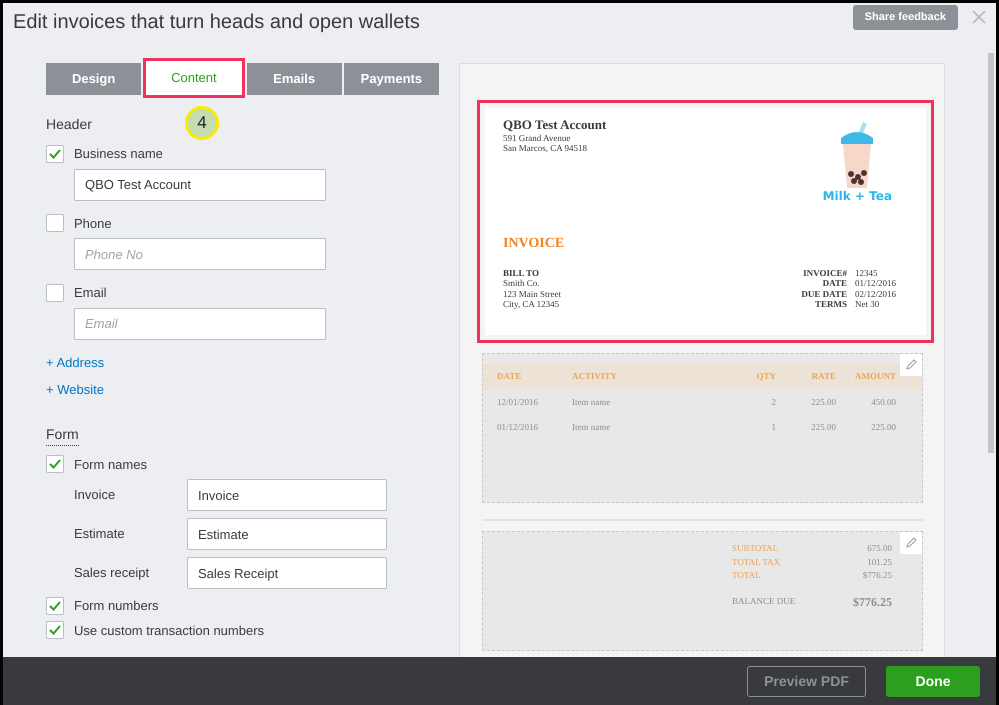  Describe the element at coordinates (979, 17) in the screenshot. I see `close-icon` at that location.